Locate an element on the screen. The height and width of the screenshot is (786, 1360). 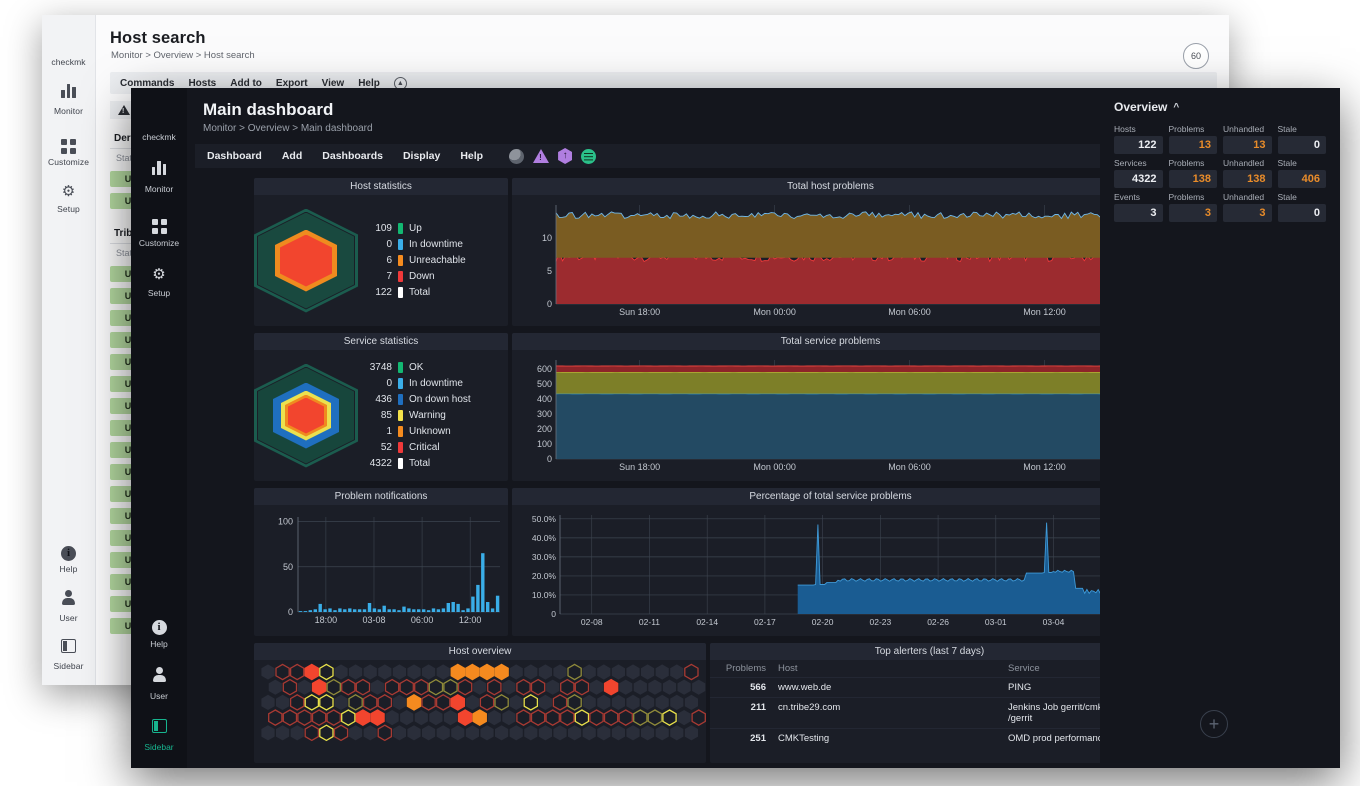
cell-host: cn.tribe29.com is located at coordinates (887, 713).